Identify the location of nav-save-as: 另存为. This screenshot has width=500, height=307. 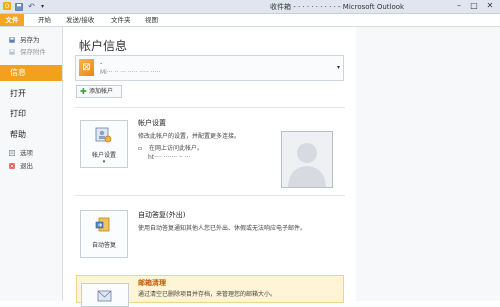
(31, 40).